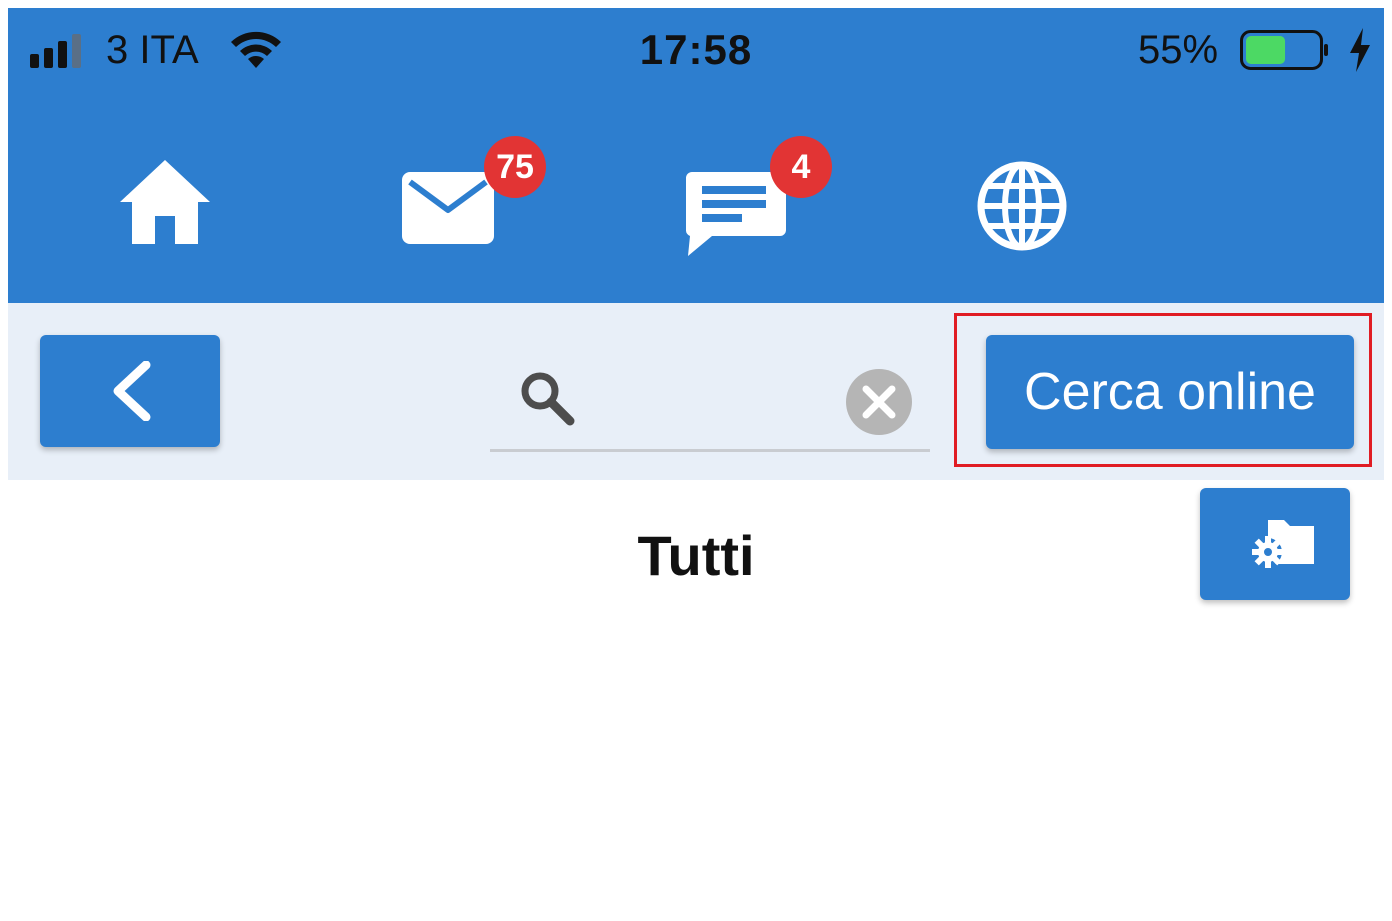 Image resolution: width=1392 pixels, height=921 pixels. I want to click on globe-icon, so click(1022, 206).